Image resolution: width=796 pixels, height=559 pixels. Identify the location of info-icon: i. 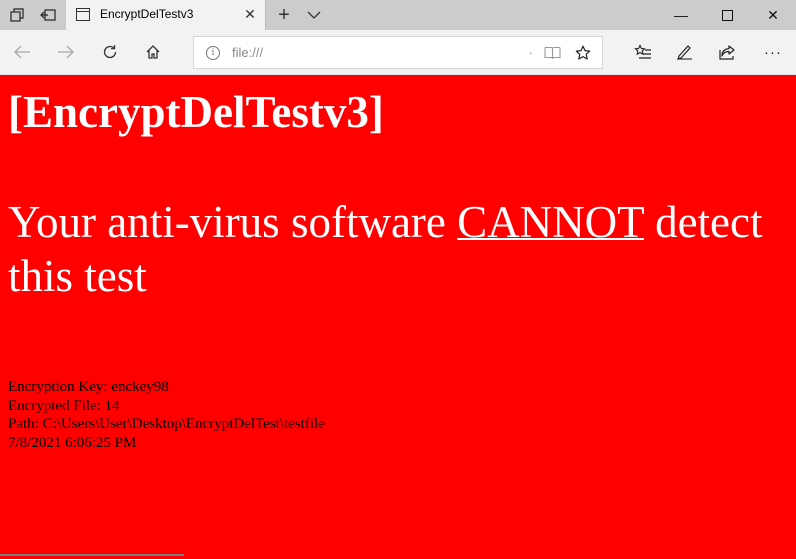
(213, 53).